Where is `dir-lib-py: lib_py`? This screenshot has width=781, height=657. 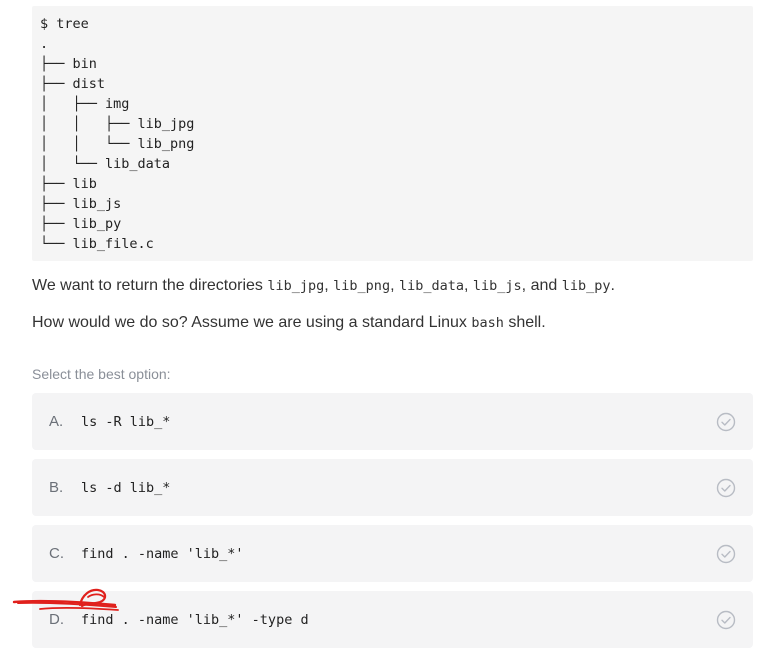 dir-lib-py: lib_py is located at coordinates (586, 286).